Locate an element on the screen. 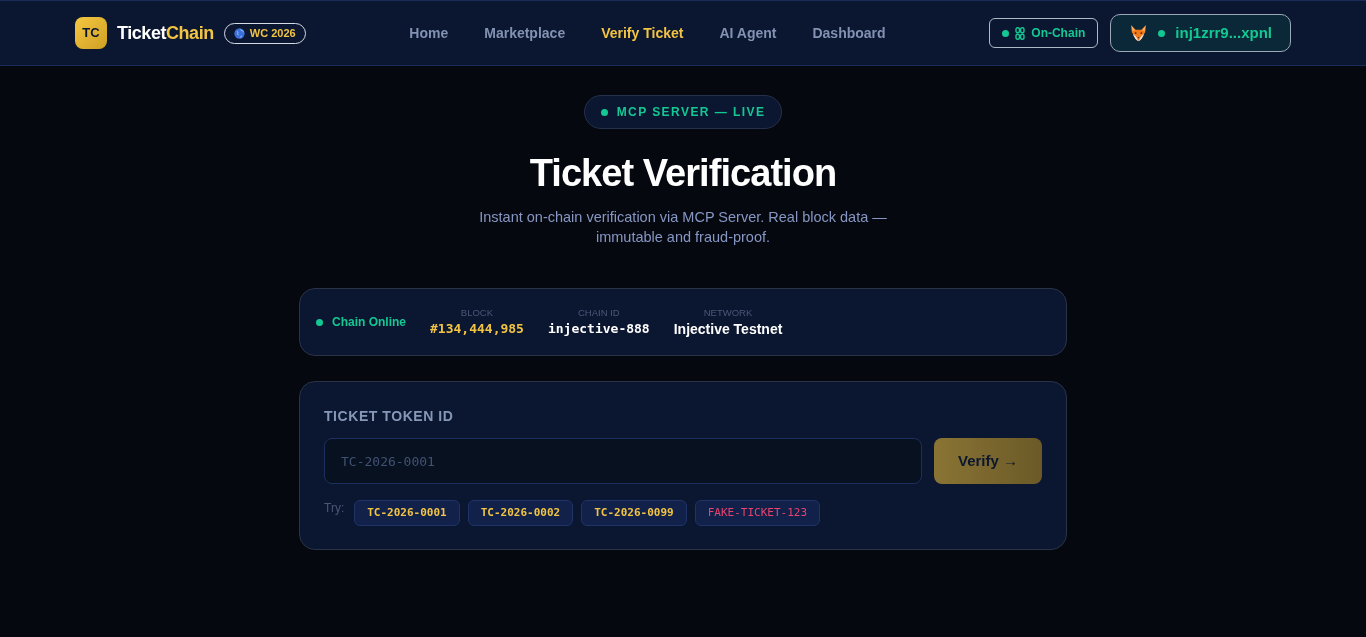 The width and height of the screenshot is (1366, 637). stat-value: Injective Testnet is located at coordinates (728, 329).